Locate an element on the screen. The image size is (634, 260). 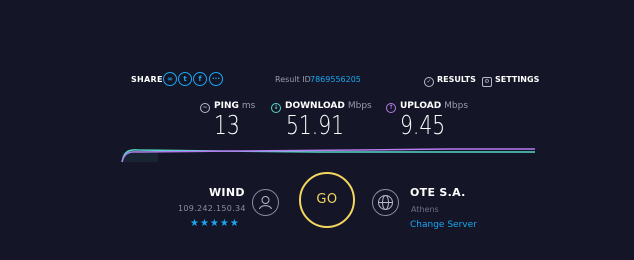
facebook-icon: f is located at coordinates (200, 79).